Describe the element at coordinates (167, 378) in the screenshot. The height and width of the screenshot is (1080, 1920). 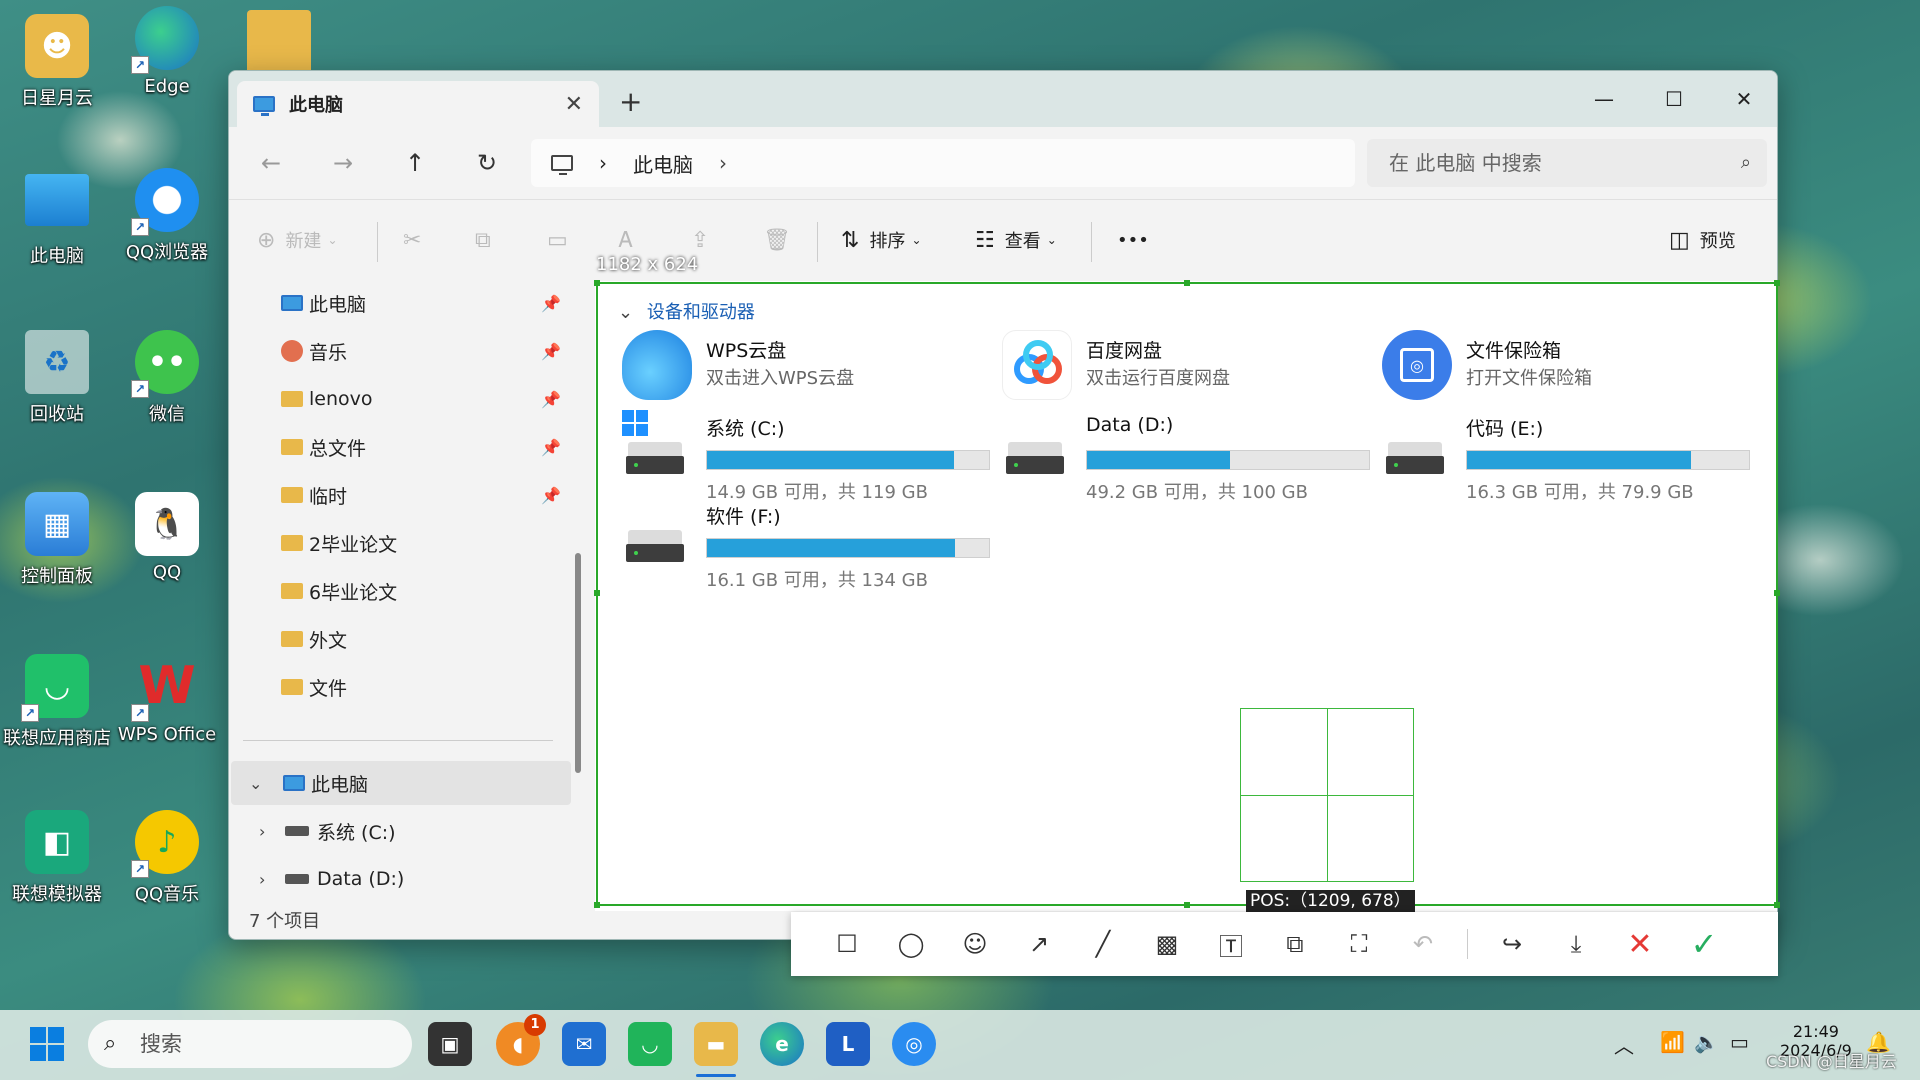
I see `desktop-icon-wechat: •• ↗ 微信` at that location.